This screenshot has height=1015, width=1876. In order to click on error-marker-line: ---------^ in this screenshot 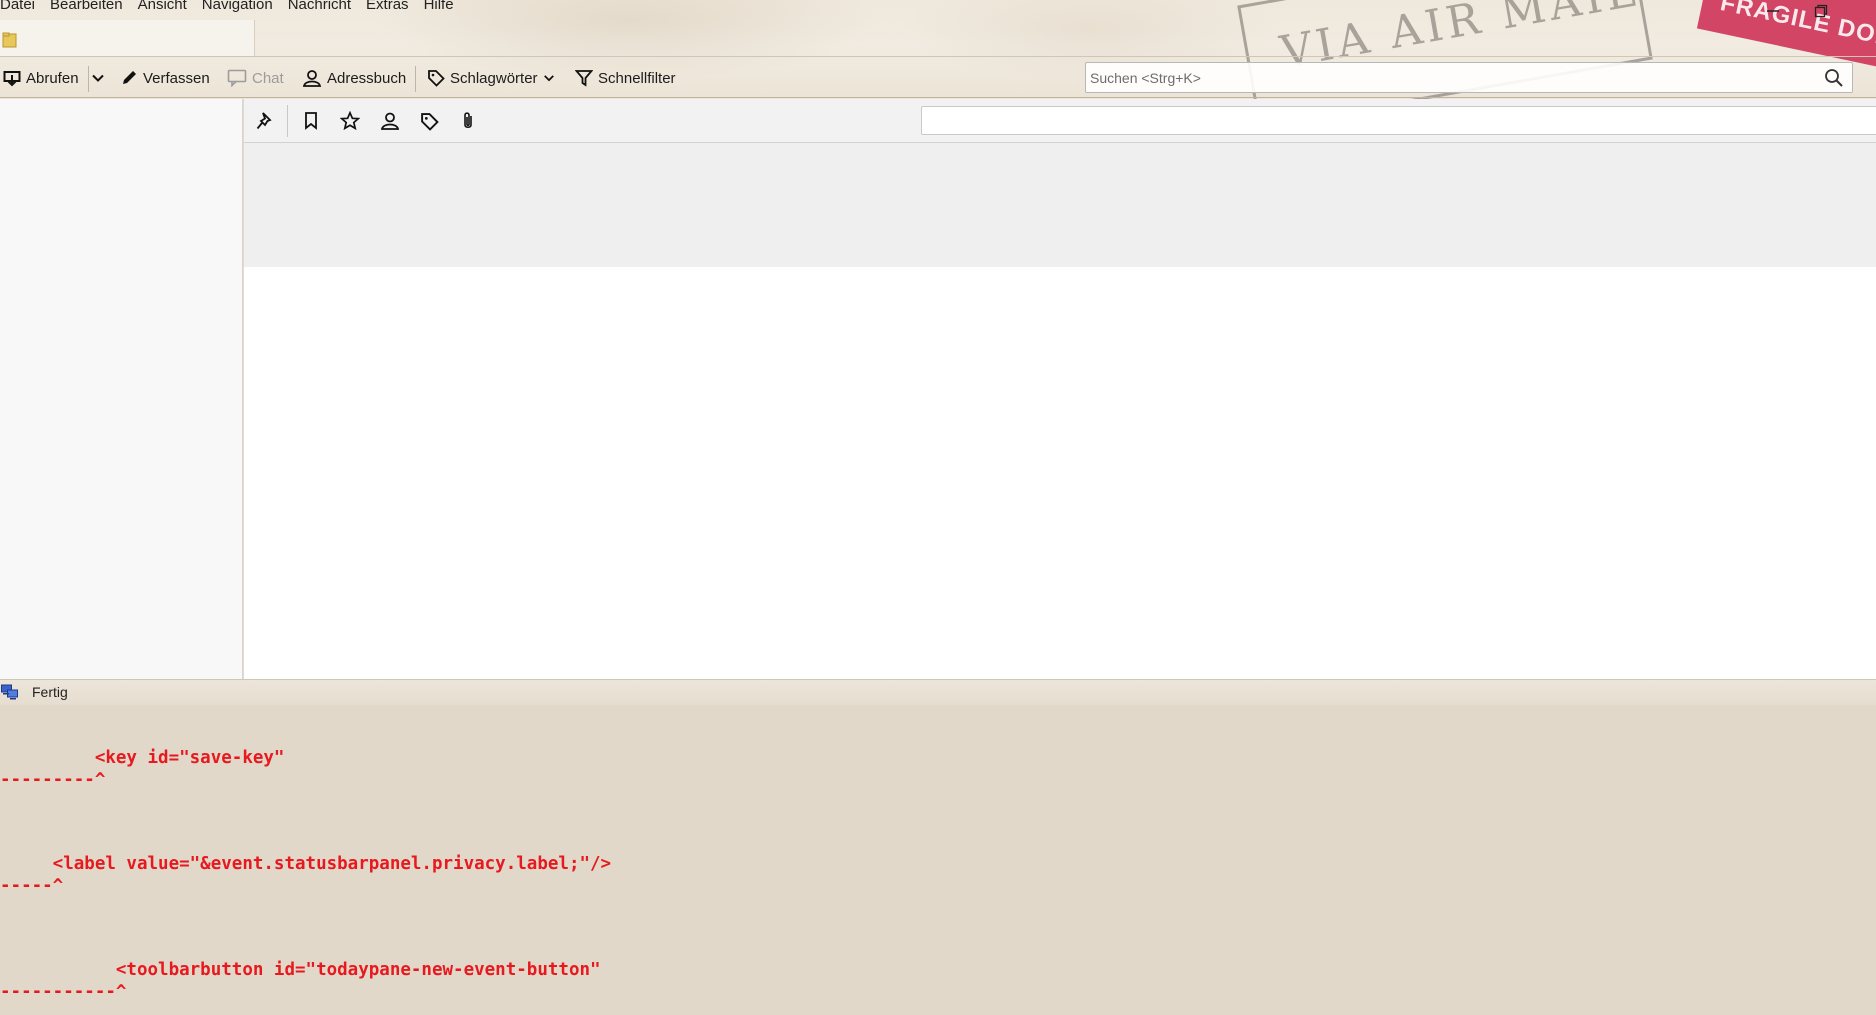, I will do `click(53, 780)`.